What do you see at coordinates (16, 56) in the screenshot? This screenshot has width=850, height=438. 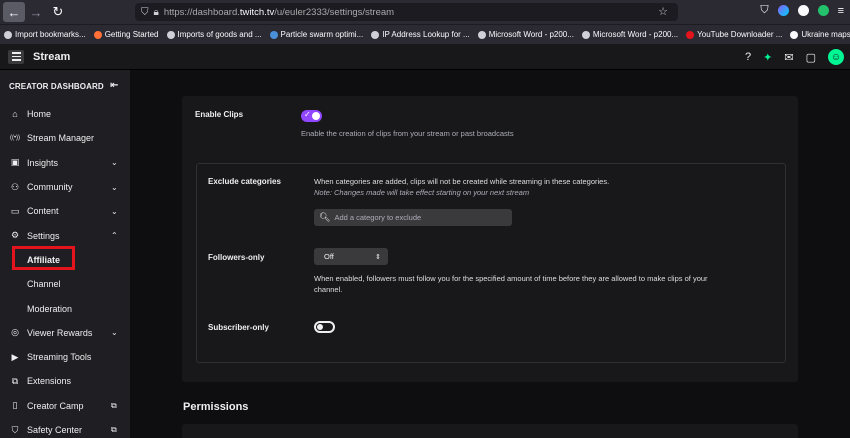 I see `menu-toggle-button` at bounding box center [16, 56].